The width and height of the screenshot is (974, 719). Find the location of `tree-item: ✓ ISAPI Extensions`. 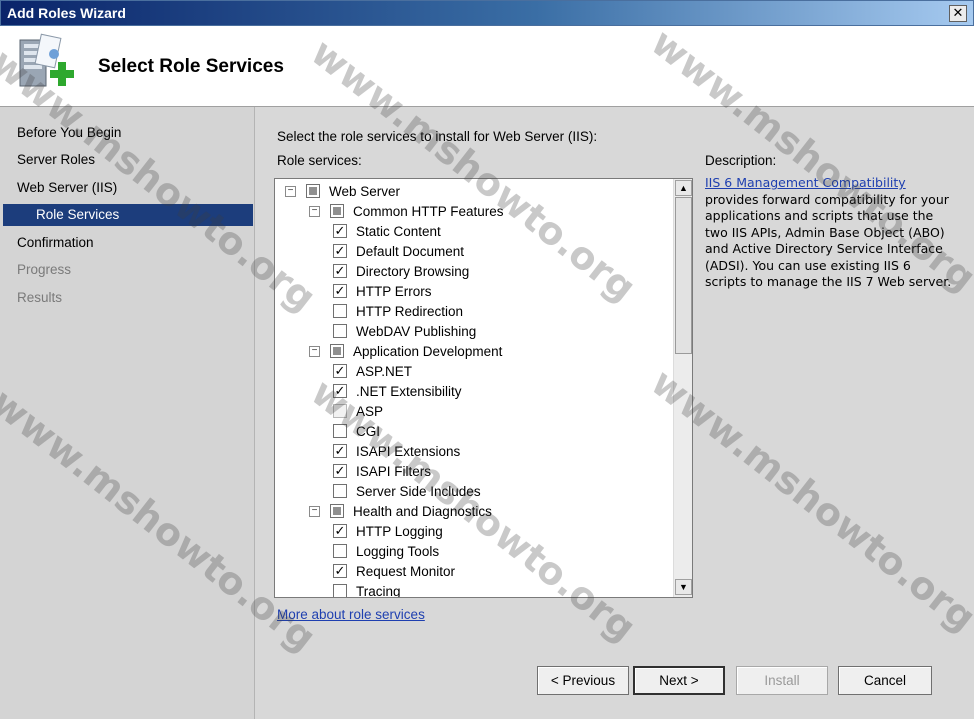

tree-item: ✓ ISAPI Extensions is located at coordinates (396, 451).